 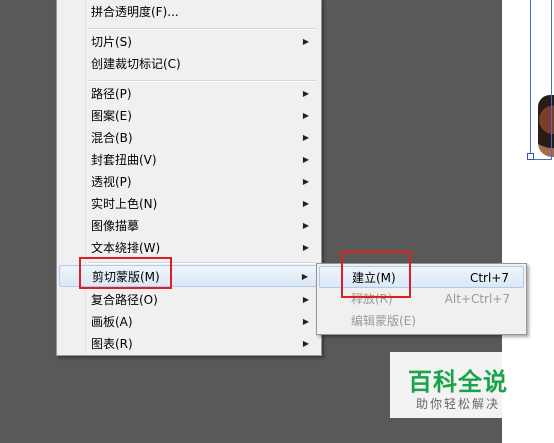 I want to click on menu-item-envelope-distort: 封套扭曲(V) ▶, so click(x=189, y=160).